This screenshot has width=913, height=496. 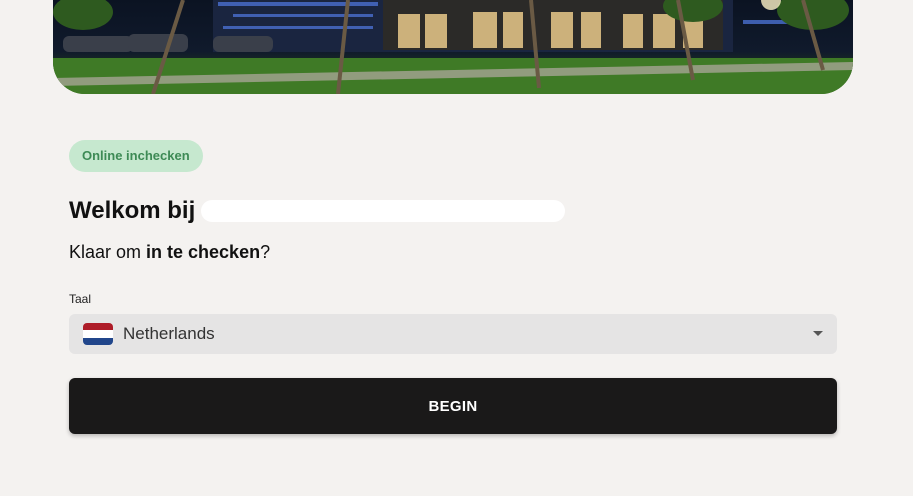 I want to click on welcome-heading: Welkom bij, so click(x=317, y=211).